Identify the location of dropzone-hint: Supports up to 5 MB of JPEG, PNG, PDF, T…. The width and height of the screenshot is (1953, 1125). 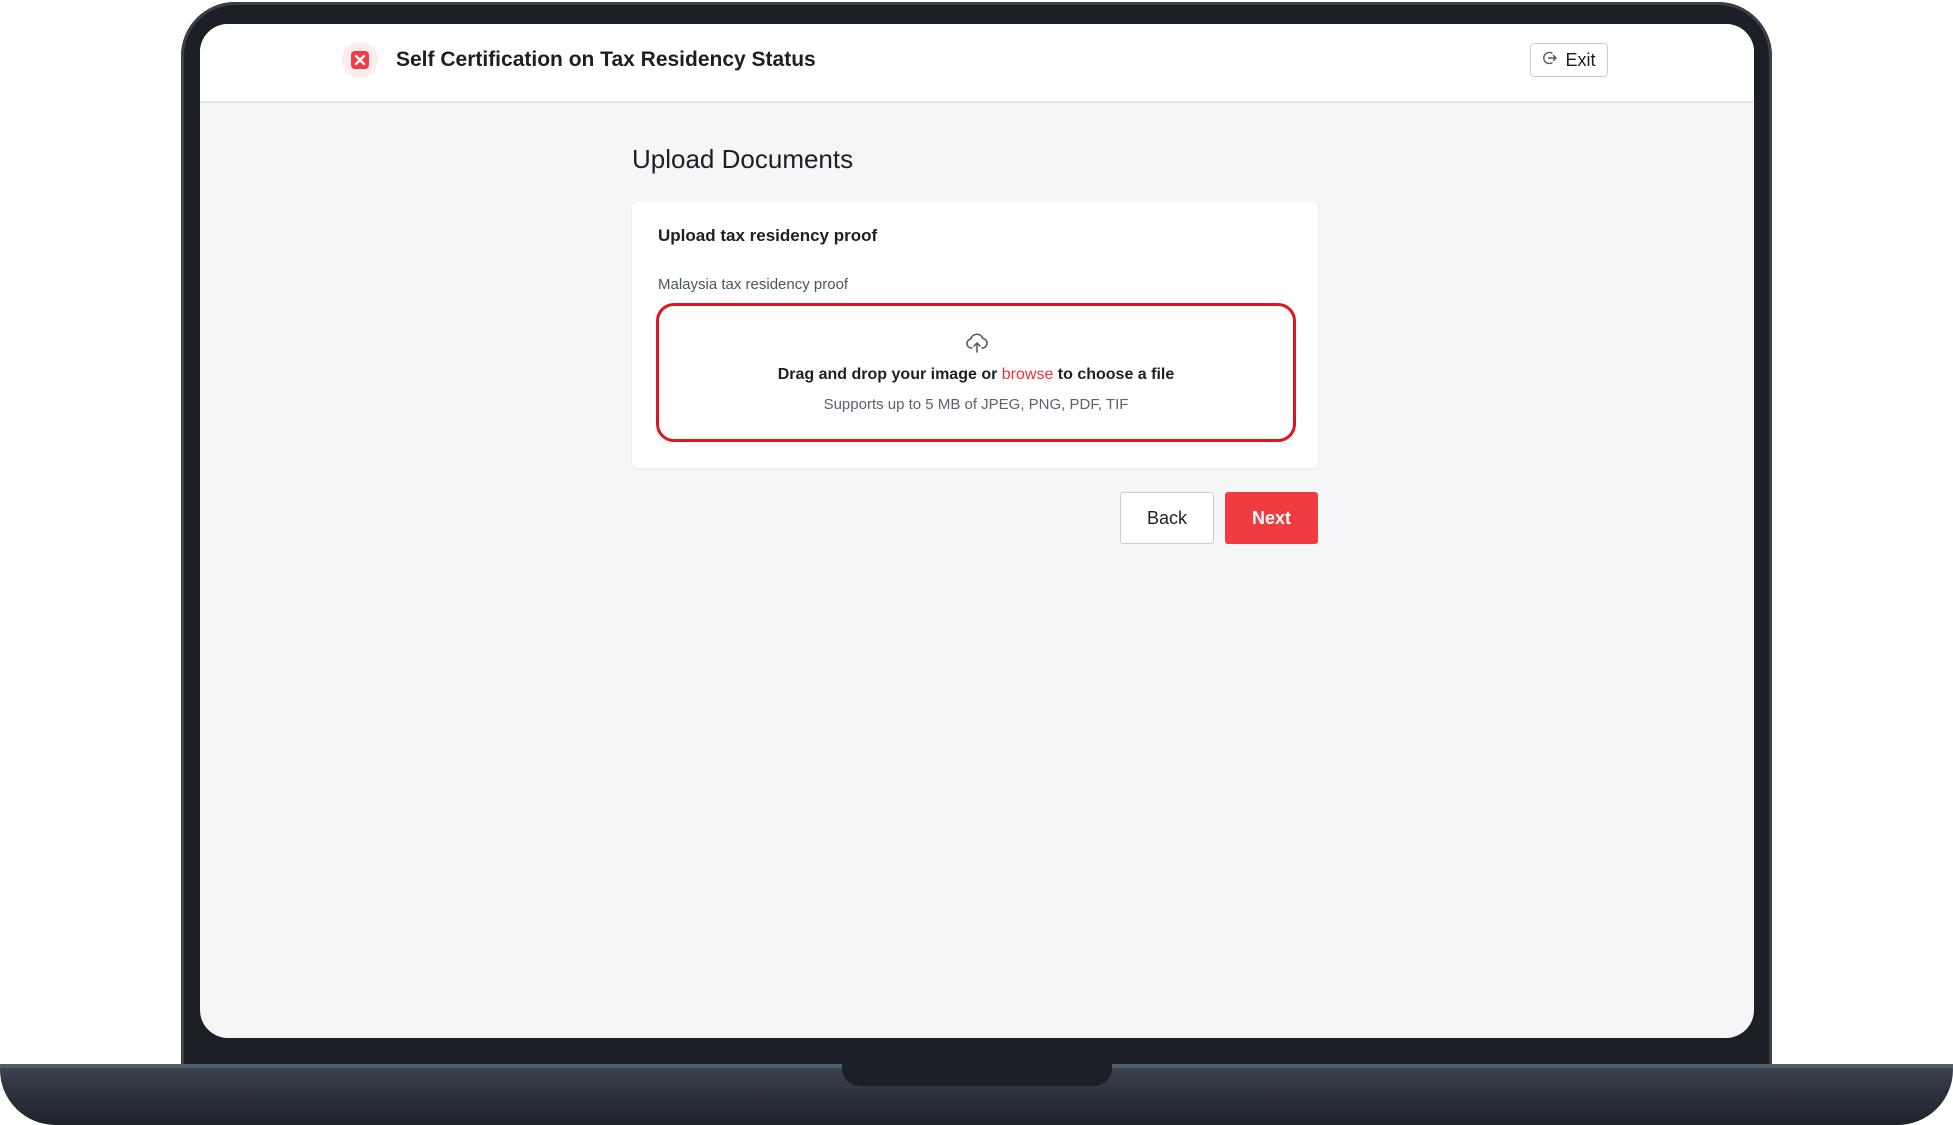
(976, 404).